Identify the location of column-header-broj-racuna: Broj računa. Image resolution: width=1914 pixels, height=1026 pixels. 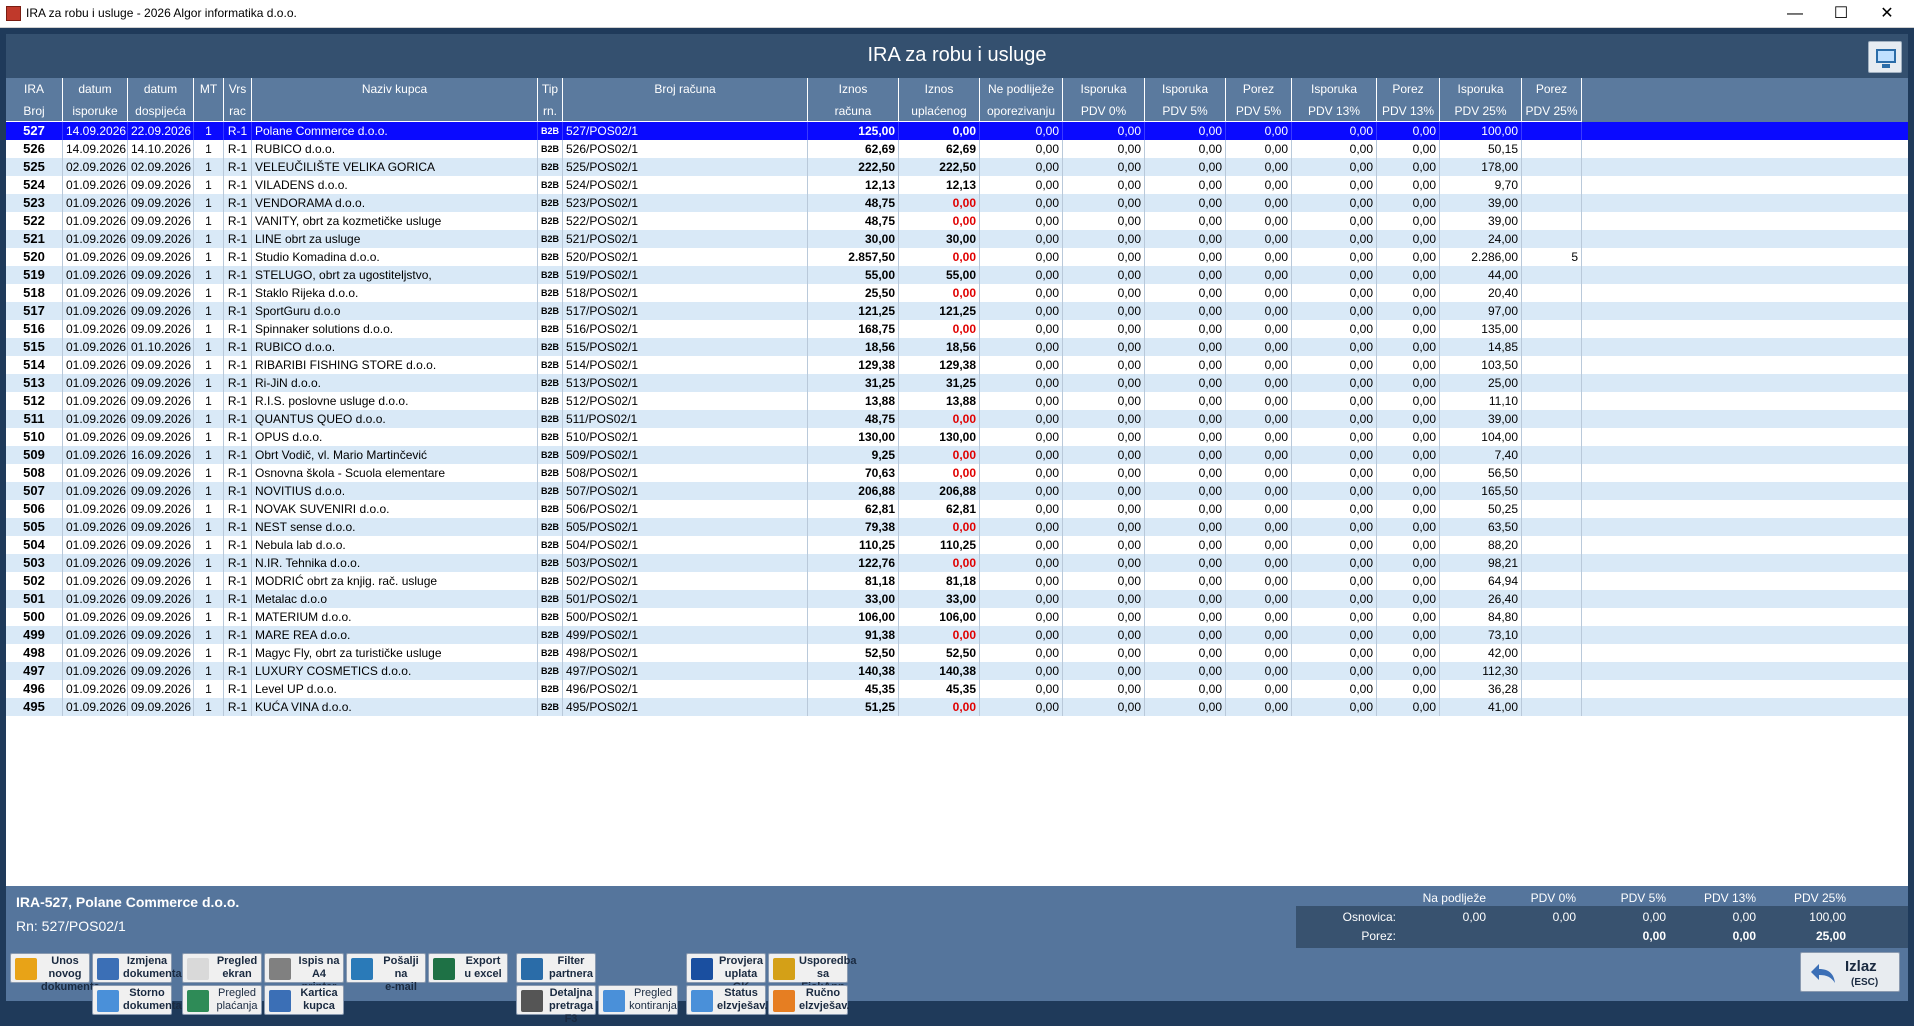
(685, 100).